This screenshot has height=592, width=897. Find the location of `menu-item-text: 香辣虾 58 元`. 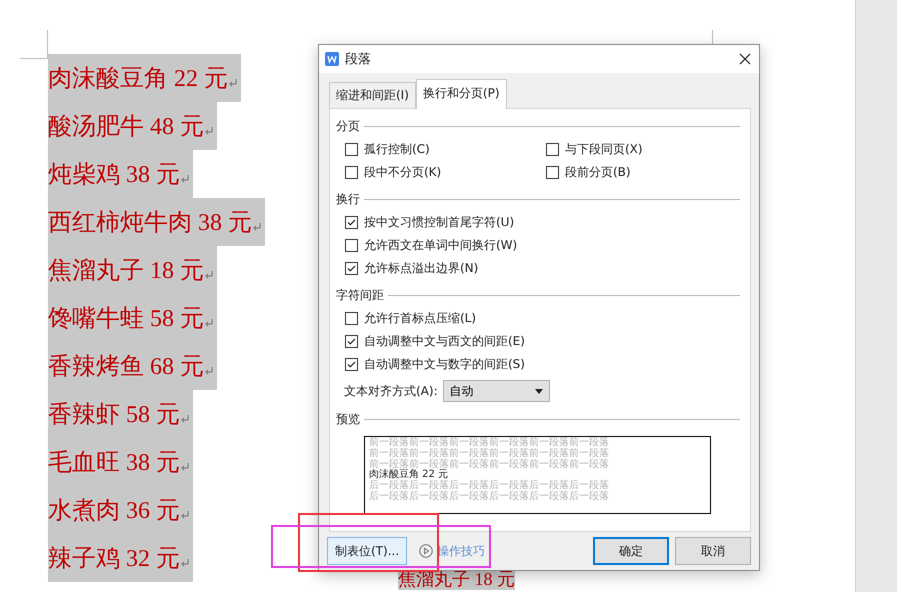

menu-item-text: 香辣虾 58 元 is located at coordinates (114, 415).